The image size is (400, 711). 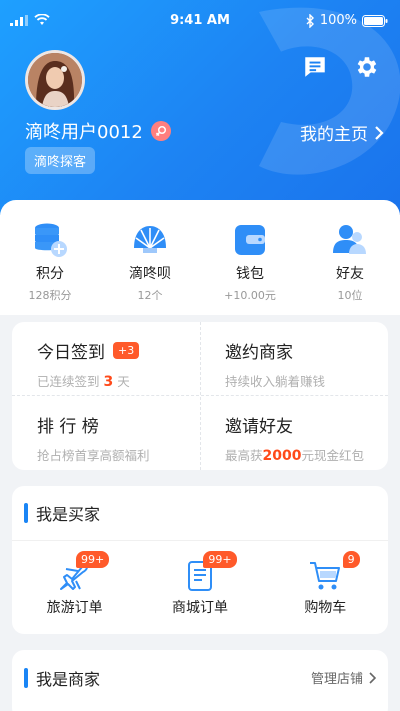 I want to click on invite-friend-amount: 2000, so click(x=282, y=456).